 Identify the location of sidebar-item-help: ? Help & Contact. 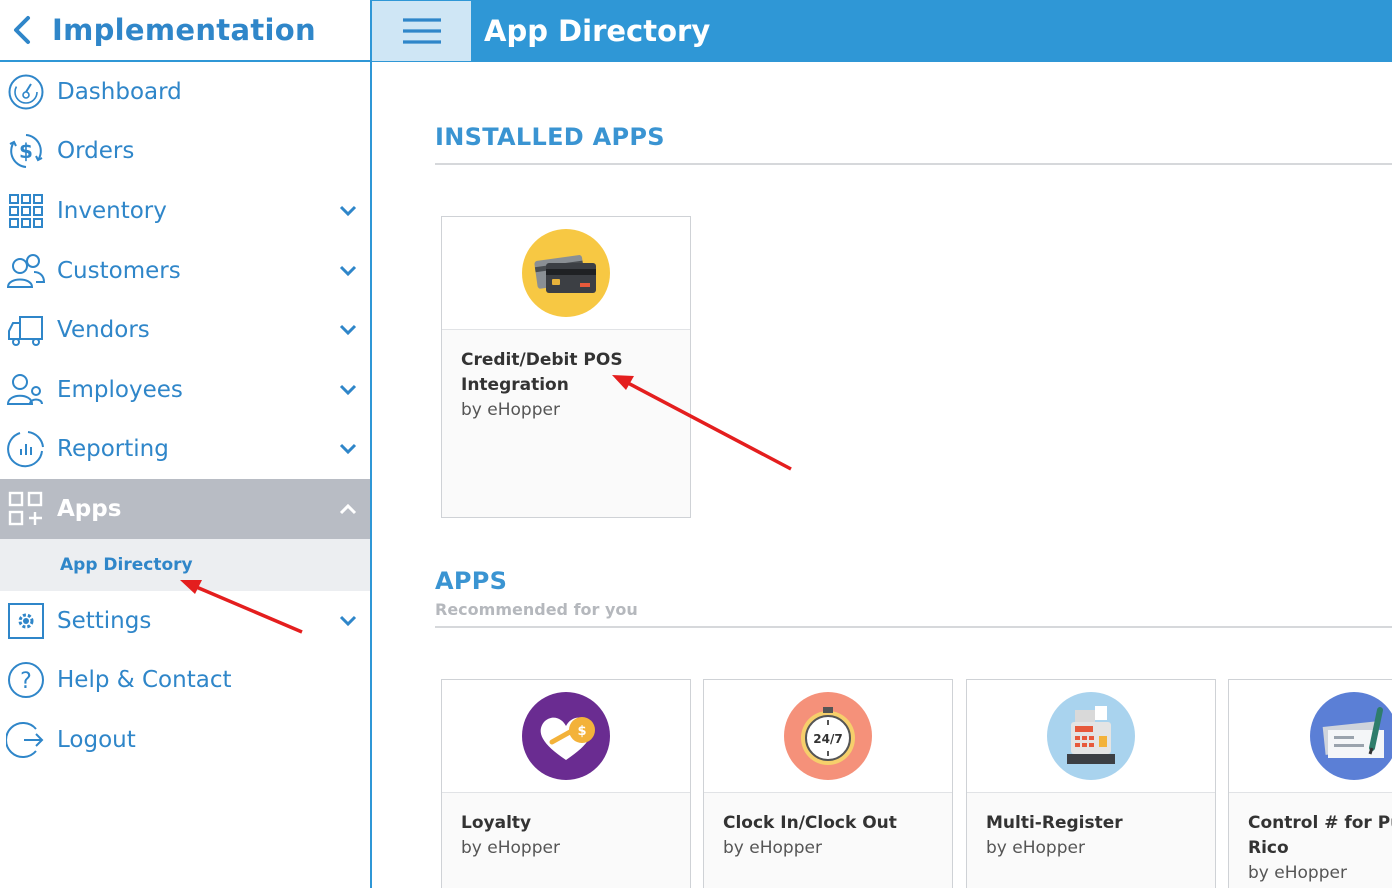
(185, 680).